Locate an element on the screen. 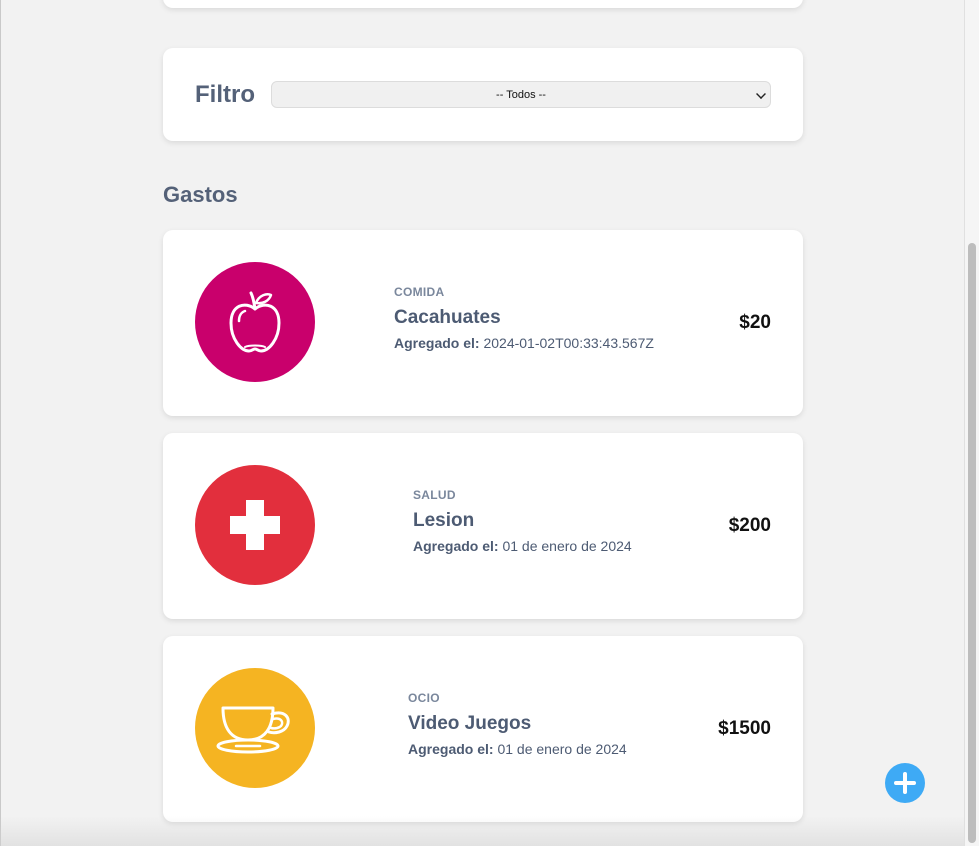 Image resolution: width=979 pixels, height=846 pixels. medical-cross-icon is located at coordinates (255, 525).